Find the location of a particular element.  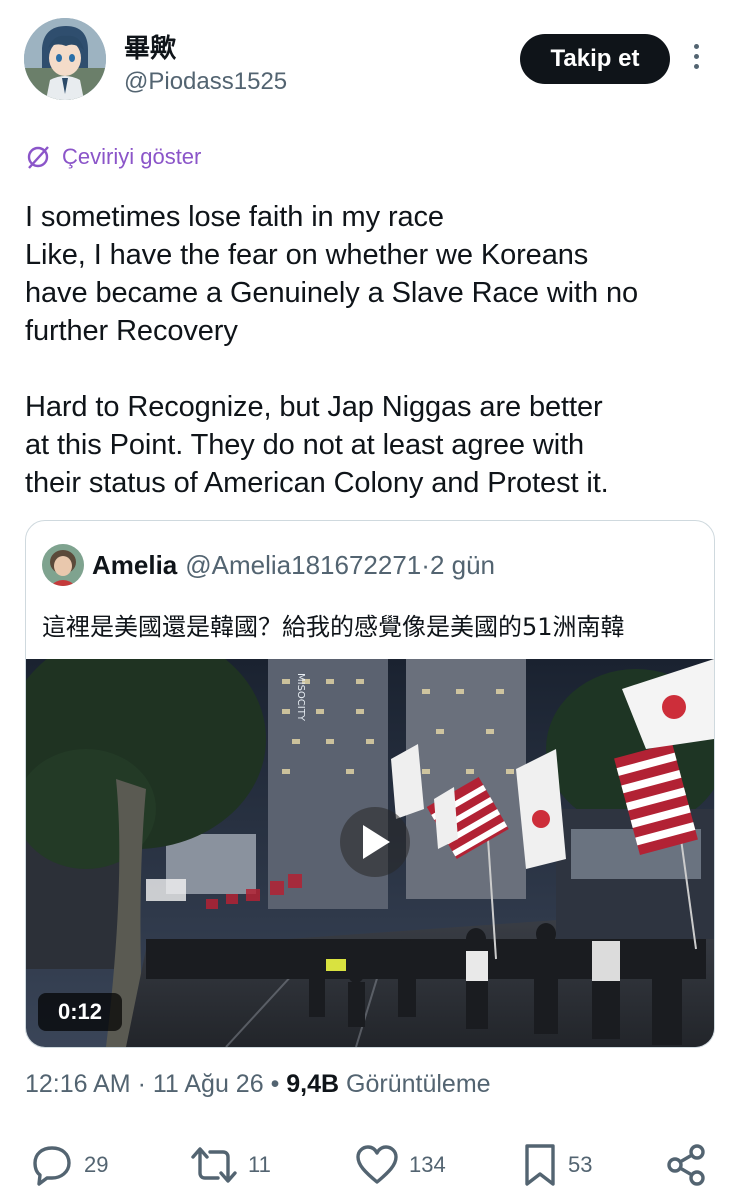

heart-icon is located at coordinates (377, 1164).